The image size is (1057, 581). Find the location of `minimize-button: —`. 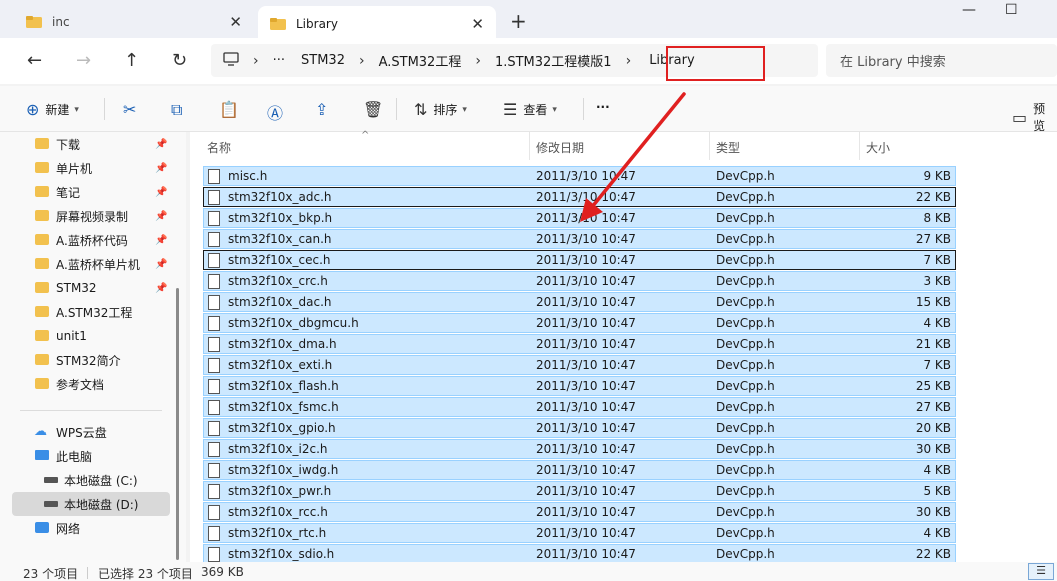

minimize-button: — is located at coordinates (969, 10).